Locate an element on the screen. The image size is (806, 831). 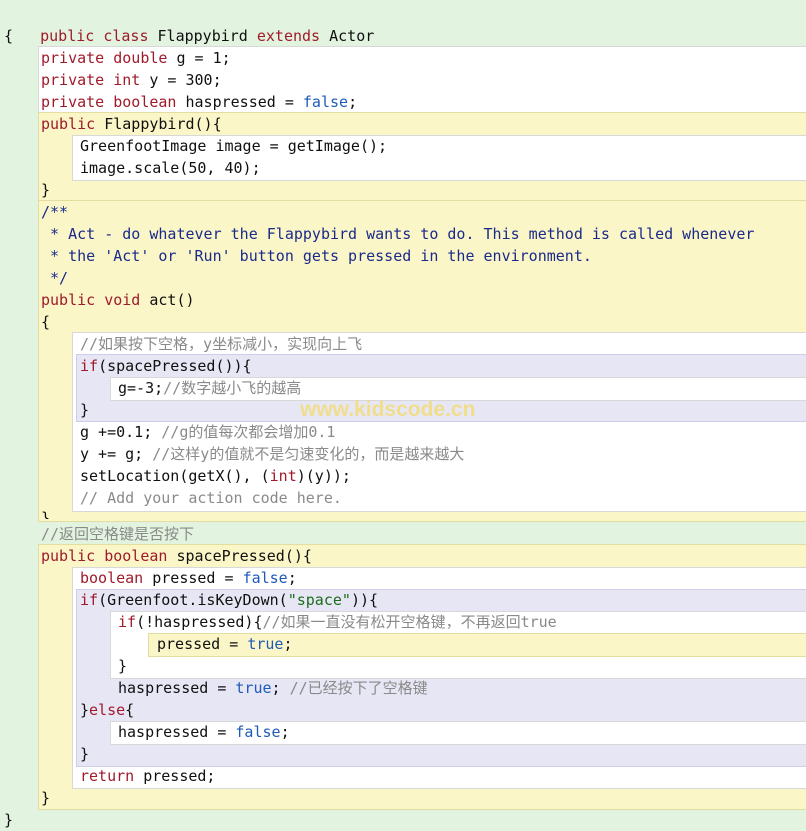
code-line-class-close: } is located at coordinates (8, 820).